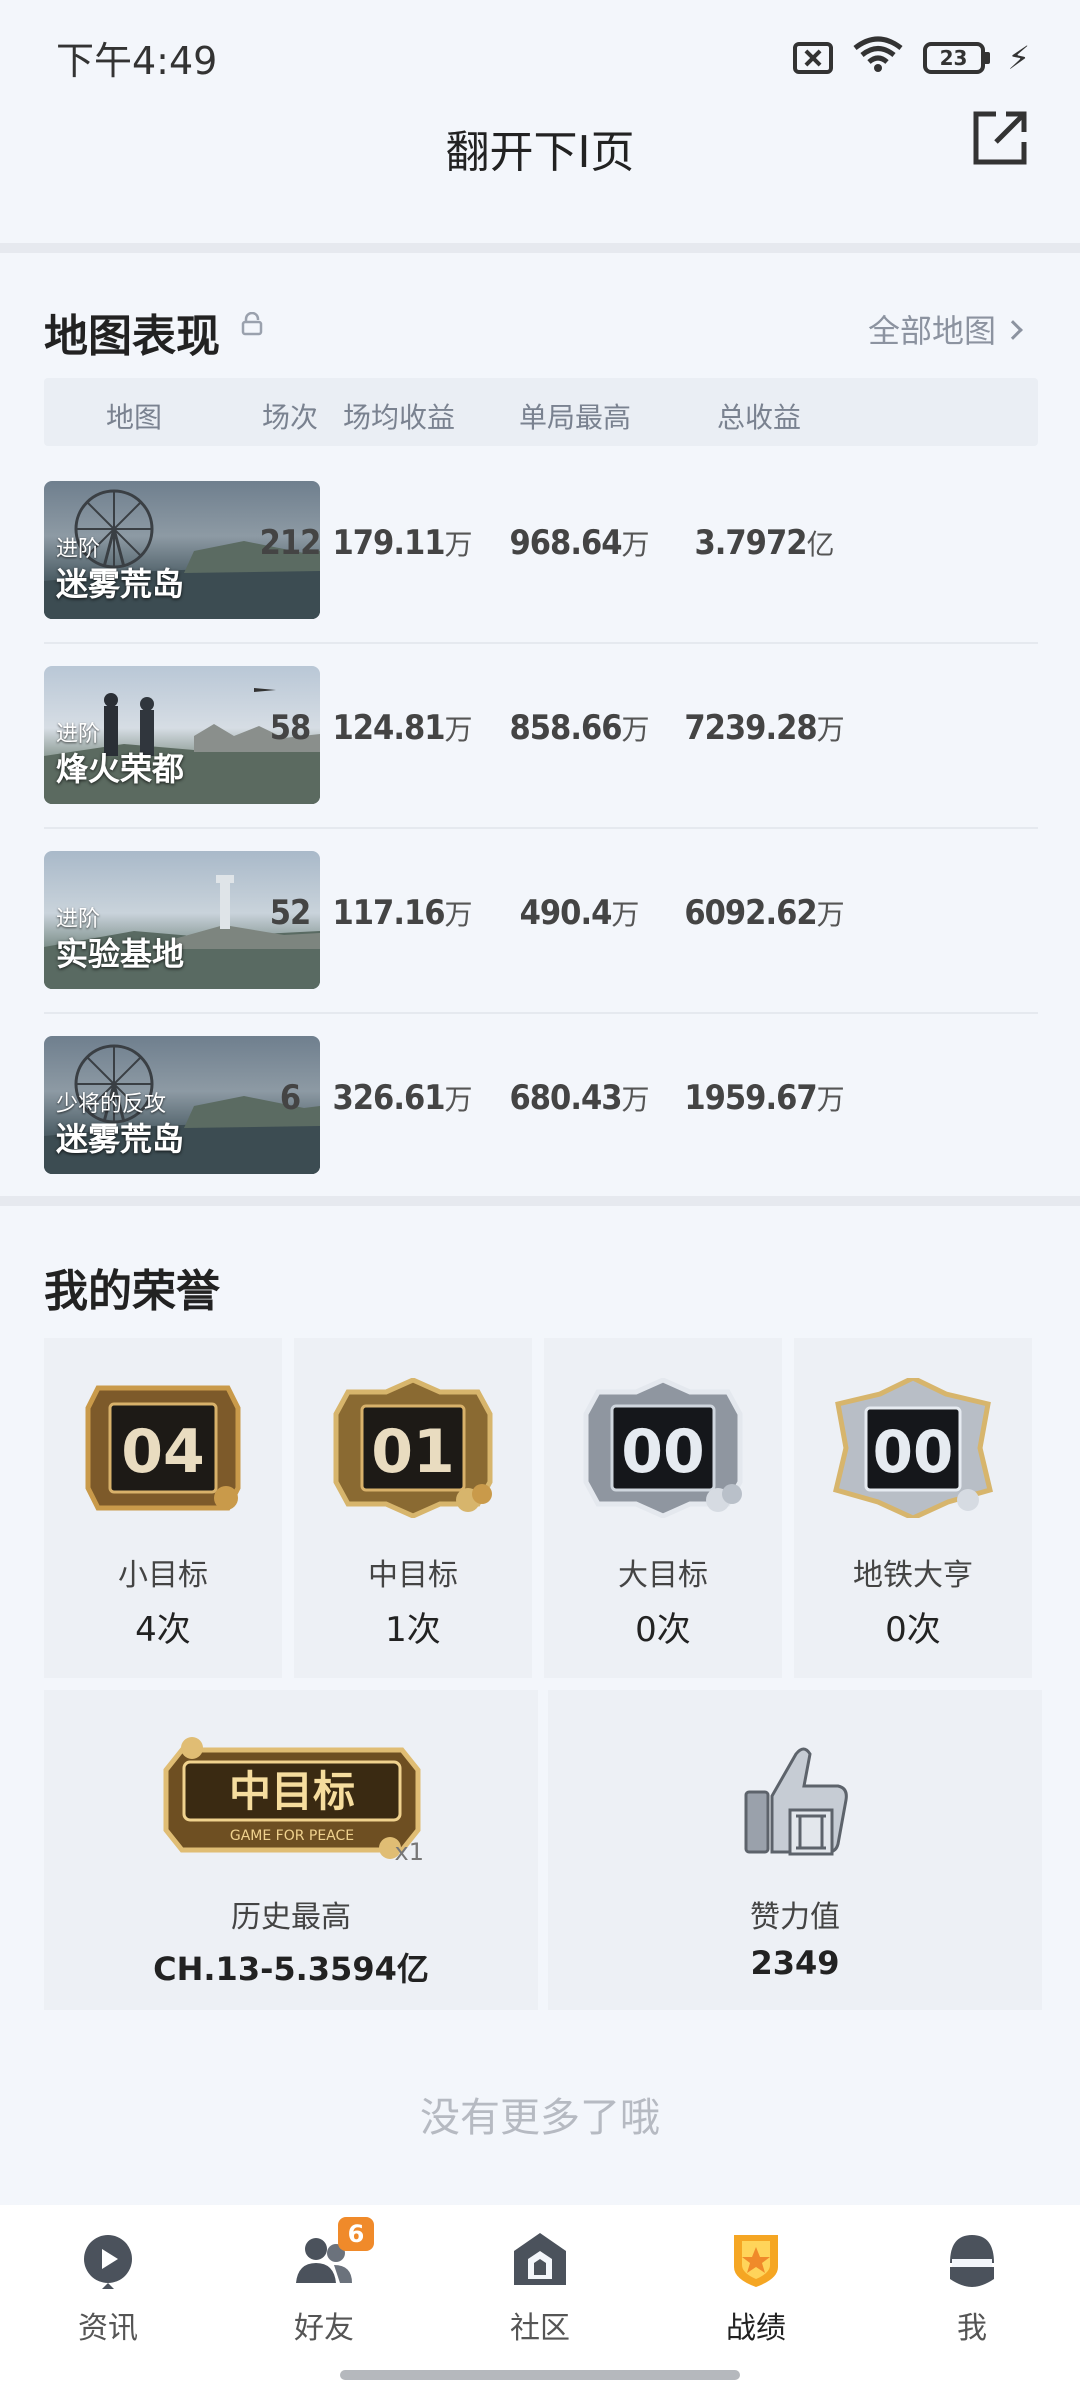  Describe the element at coordinates (758, 417) in the screenshot. I see `column-header: 总收益` at that location.